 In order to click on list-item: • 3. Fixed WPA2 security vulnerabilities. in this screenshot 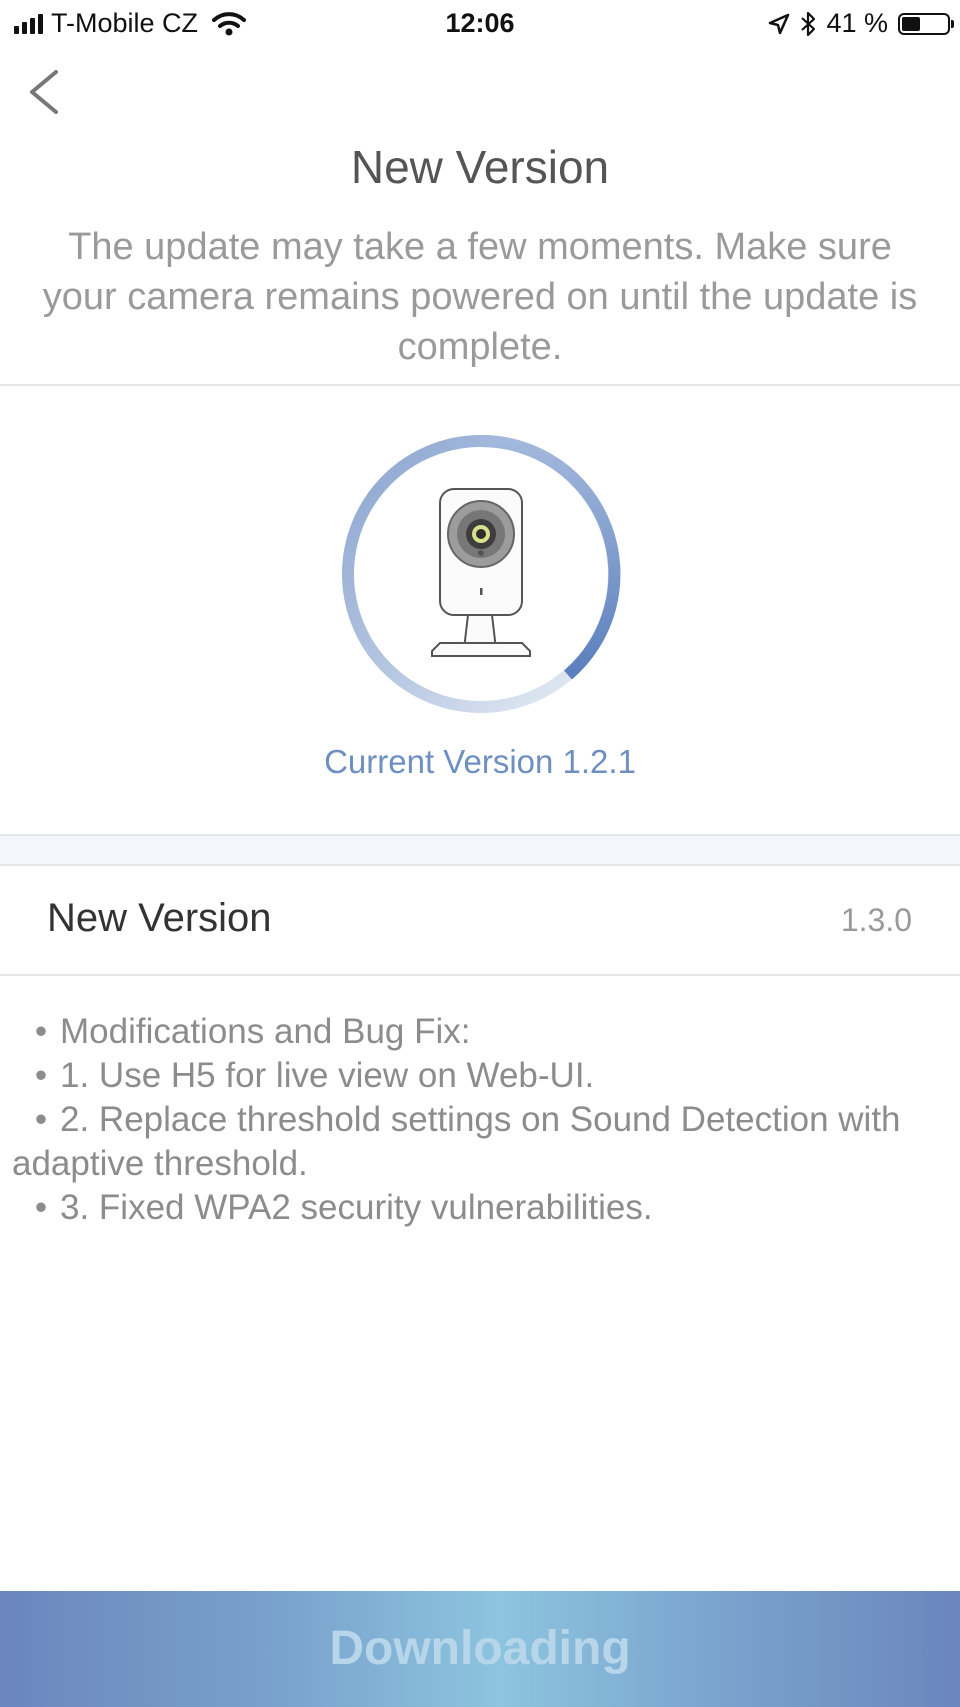, I will do `click(477, 1208)`.